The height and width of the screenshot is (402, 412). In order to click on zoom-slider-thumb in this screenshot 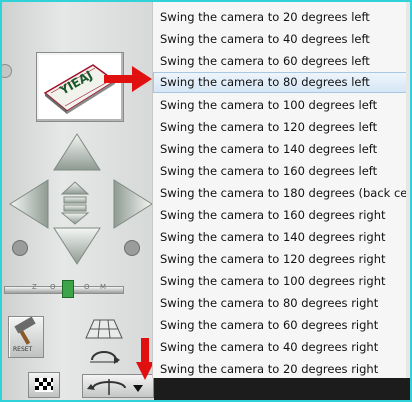, I will do `click(68, 289)`.